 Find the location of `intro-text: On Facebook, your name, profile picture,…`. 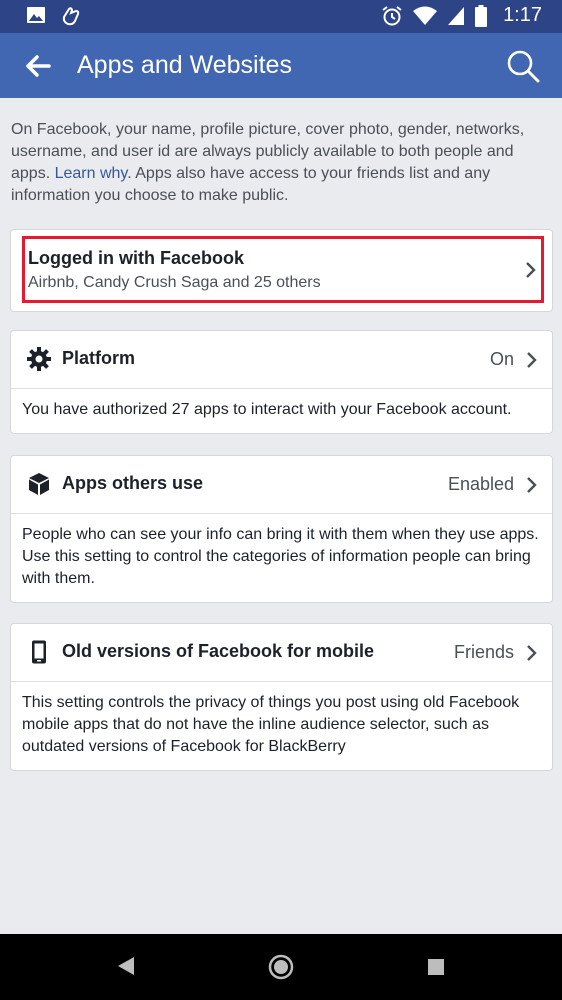

intro-text: On Facebook, your name, profile picture,… is located at coordinates (281, 163).